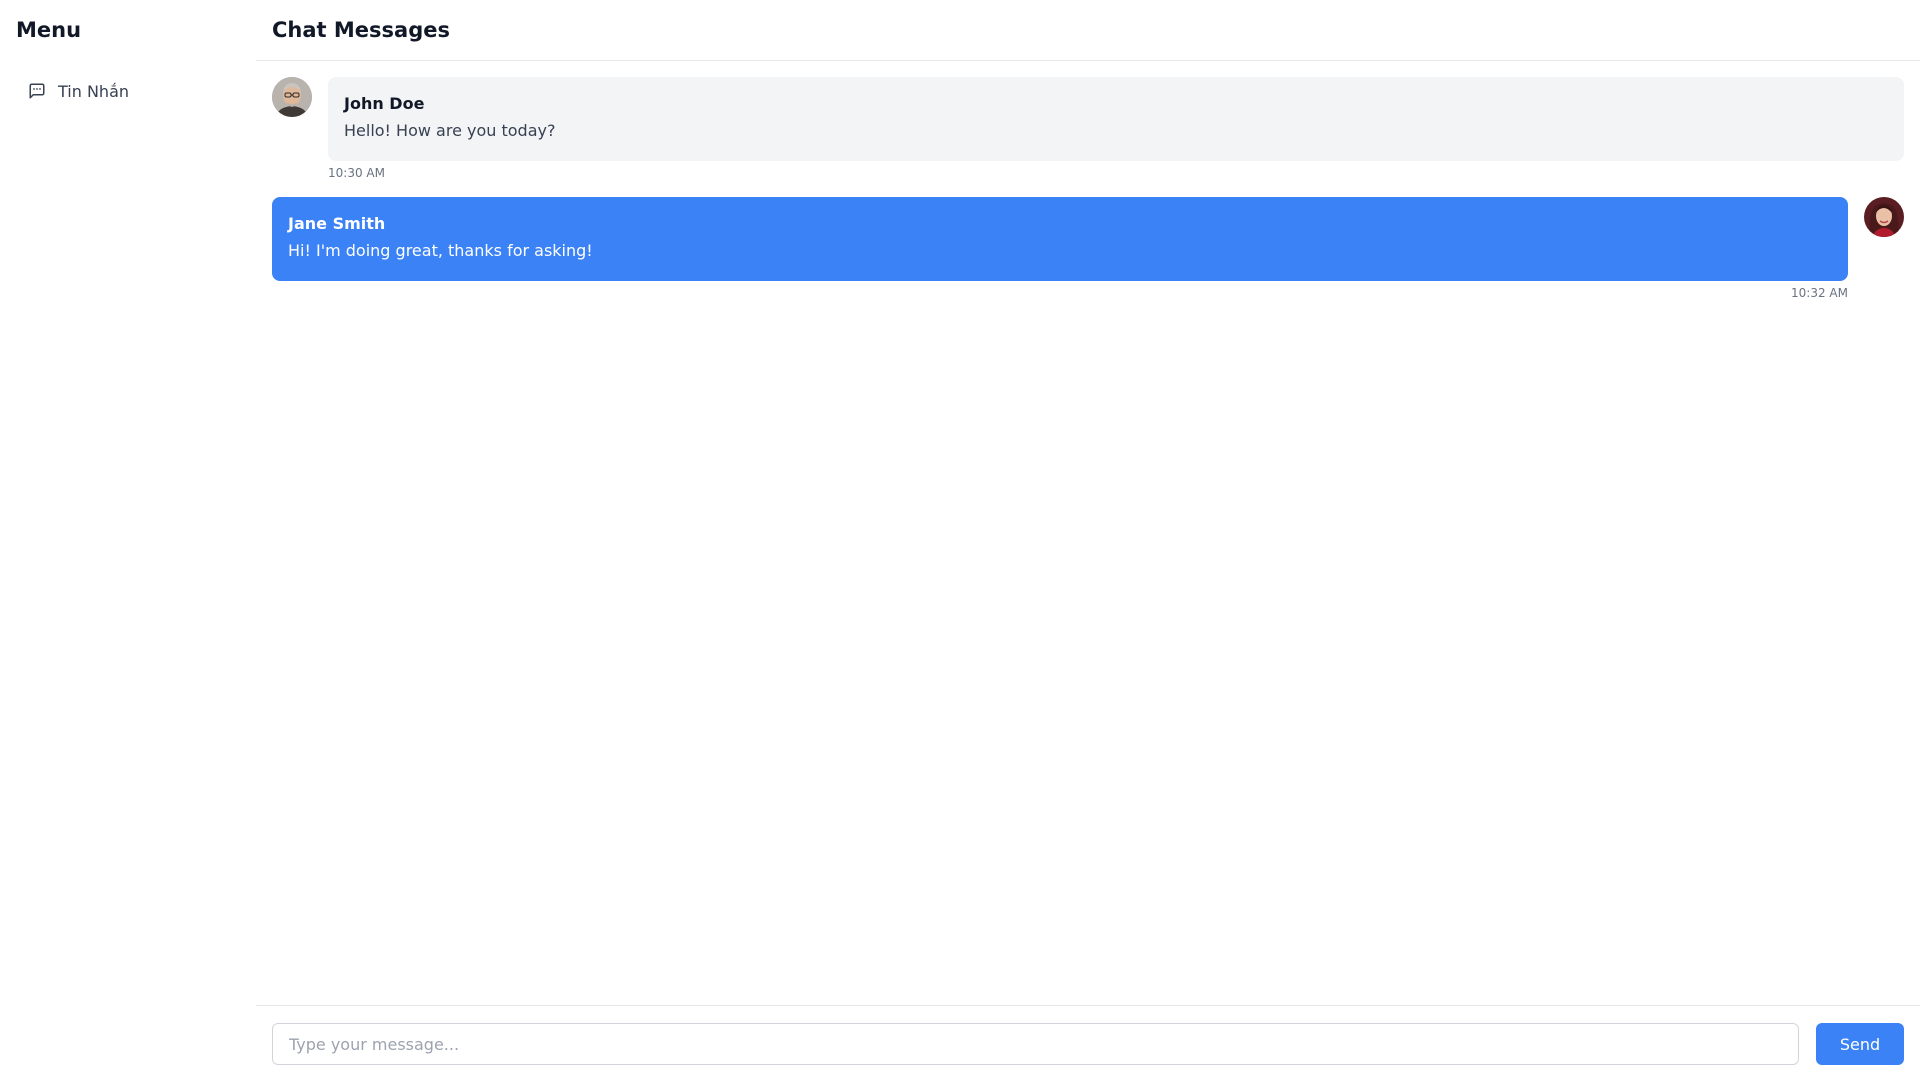 Image resolution: width=1920 pixels, height=1080 pixels. What do you see at coordinates (1860, 1044) in the screenshot?
I see `send-button: Send` at bounding box center [1860, 1044].